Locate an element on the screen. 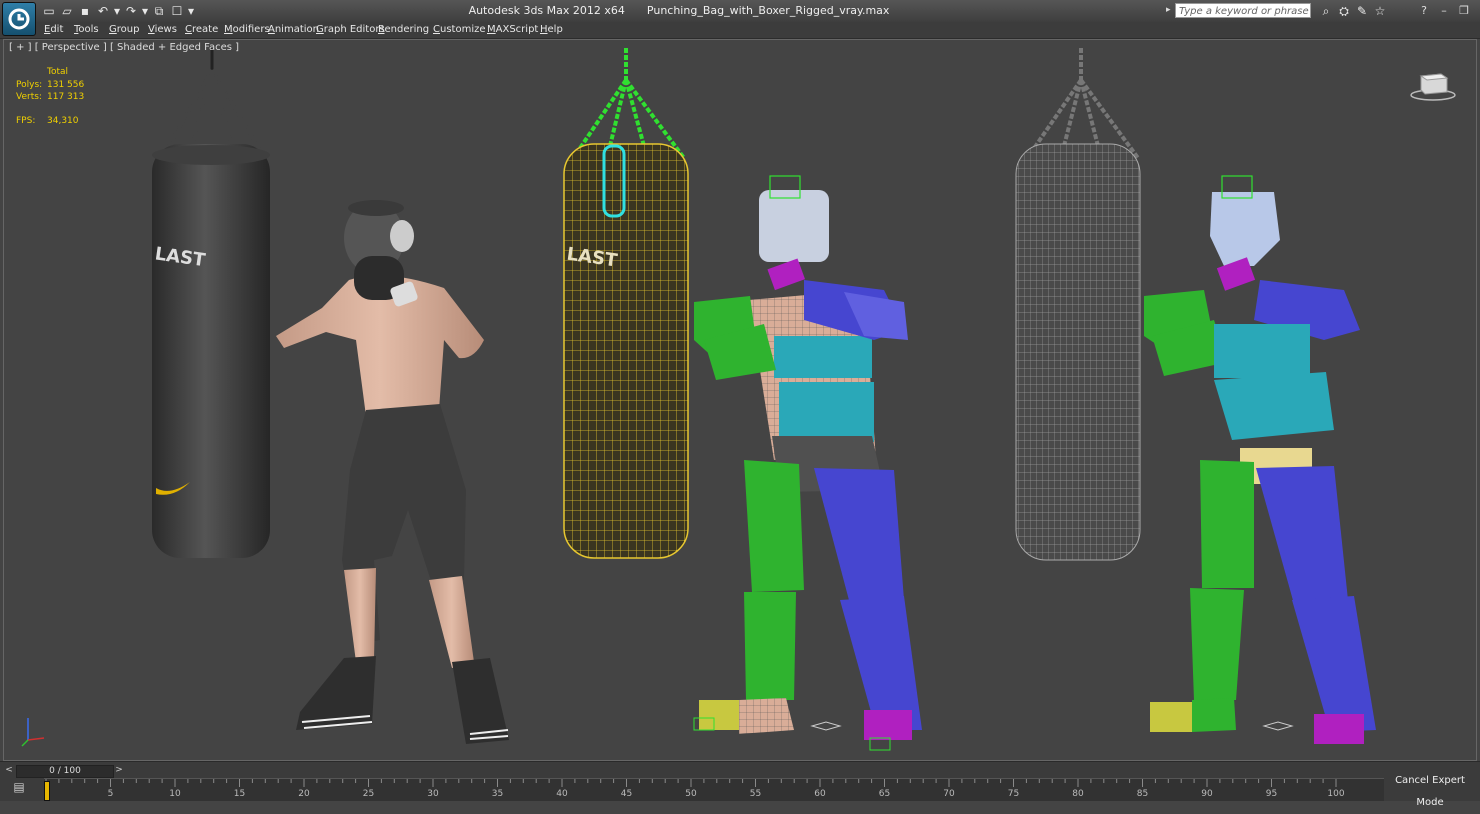 Image resolution: width=1480 pixels, height=814 pixels. file-name: Punching_Bag_with_Boxer_Rigged_vray.max is located at coordinates (768, 10).